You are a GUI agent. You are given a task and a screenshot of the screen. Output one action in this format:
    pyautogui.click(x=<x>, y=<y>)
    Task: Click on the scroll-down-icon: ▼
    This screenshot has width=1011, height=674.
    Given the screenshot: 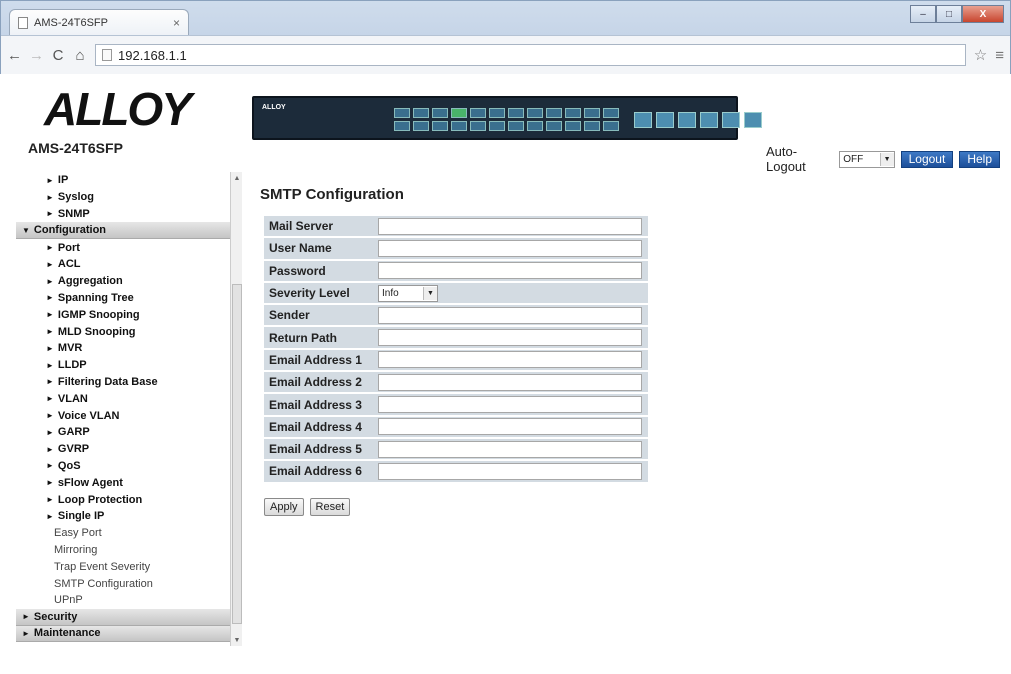 What is the action you would take?
    pyautogui.click(x=237, y=640)
    